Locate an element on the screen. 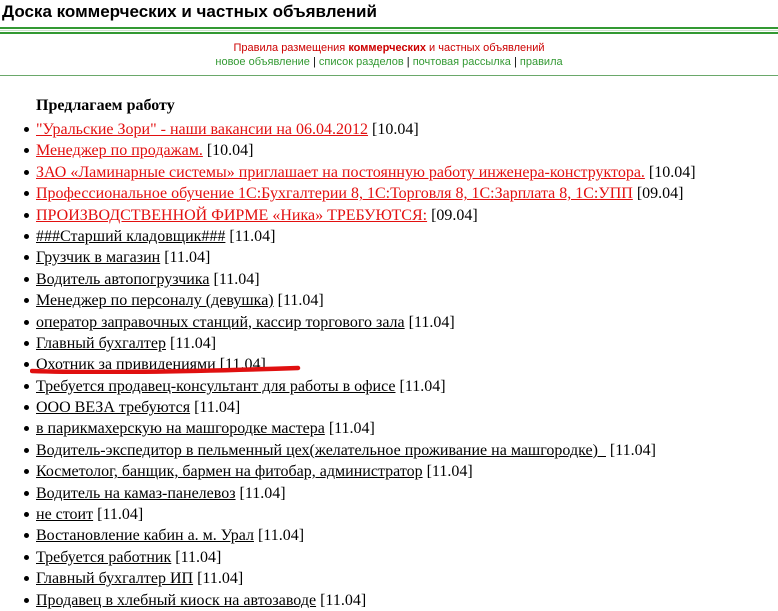 This screenshot has height=611, width=778. ad-link: Водитель на камаз-панелевоз is located at coordinates (136, 493).